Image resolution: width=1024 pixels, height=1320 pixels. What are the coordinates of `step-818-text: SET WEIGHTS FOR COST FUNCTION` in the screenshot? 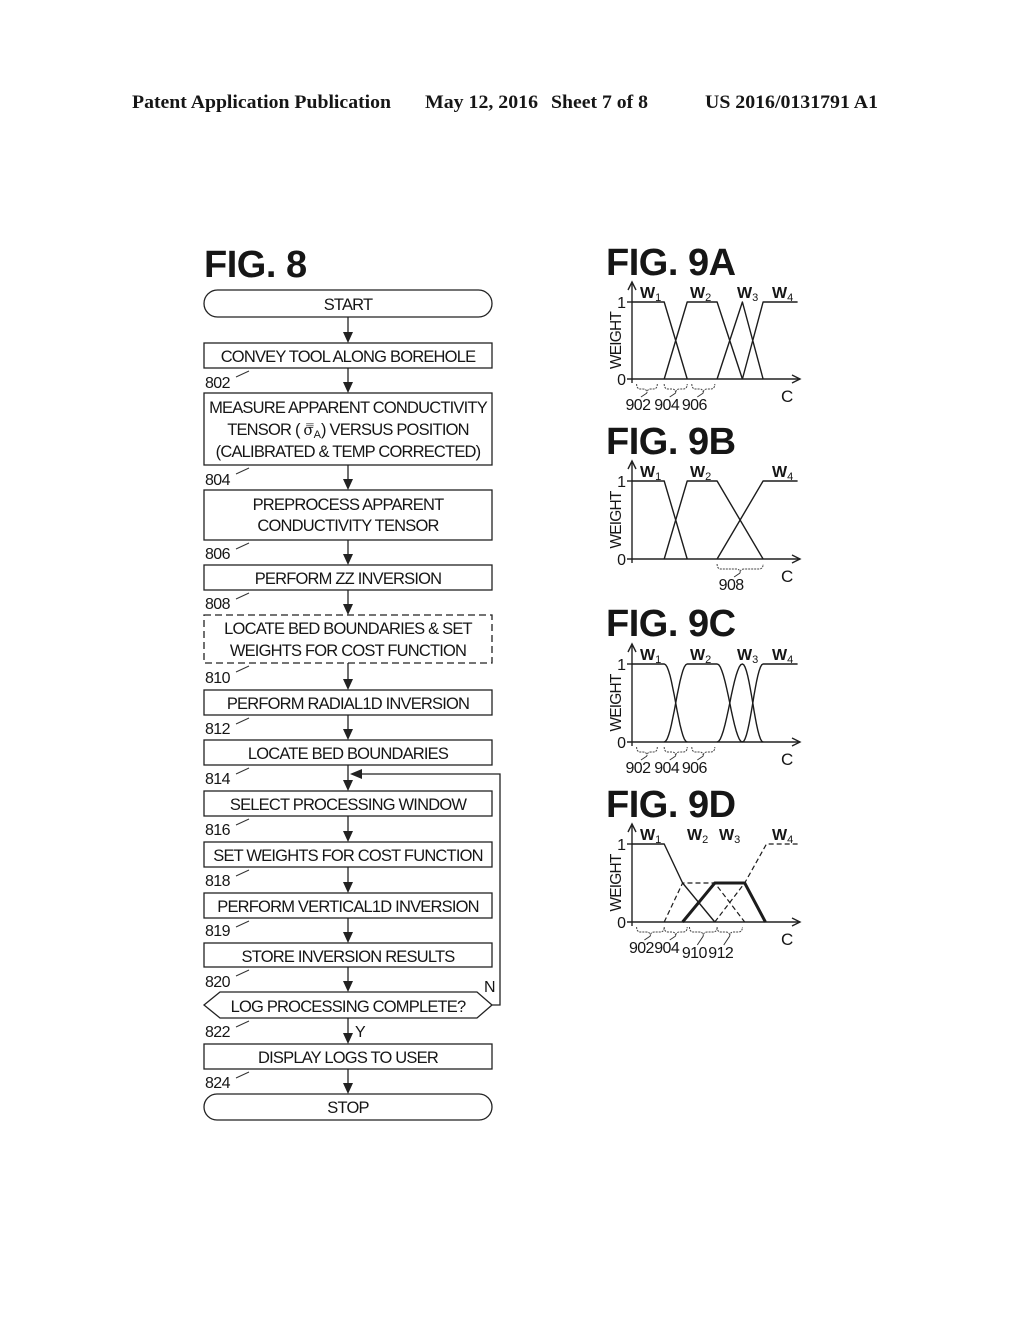 It's located at (348, 856).